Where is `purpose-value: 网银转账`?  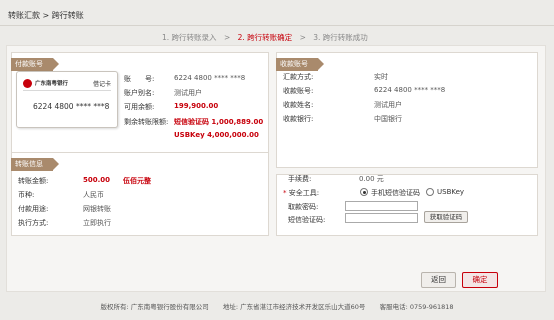
purpose-value: 网银转账 is located at coordinates (97, 209).